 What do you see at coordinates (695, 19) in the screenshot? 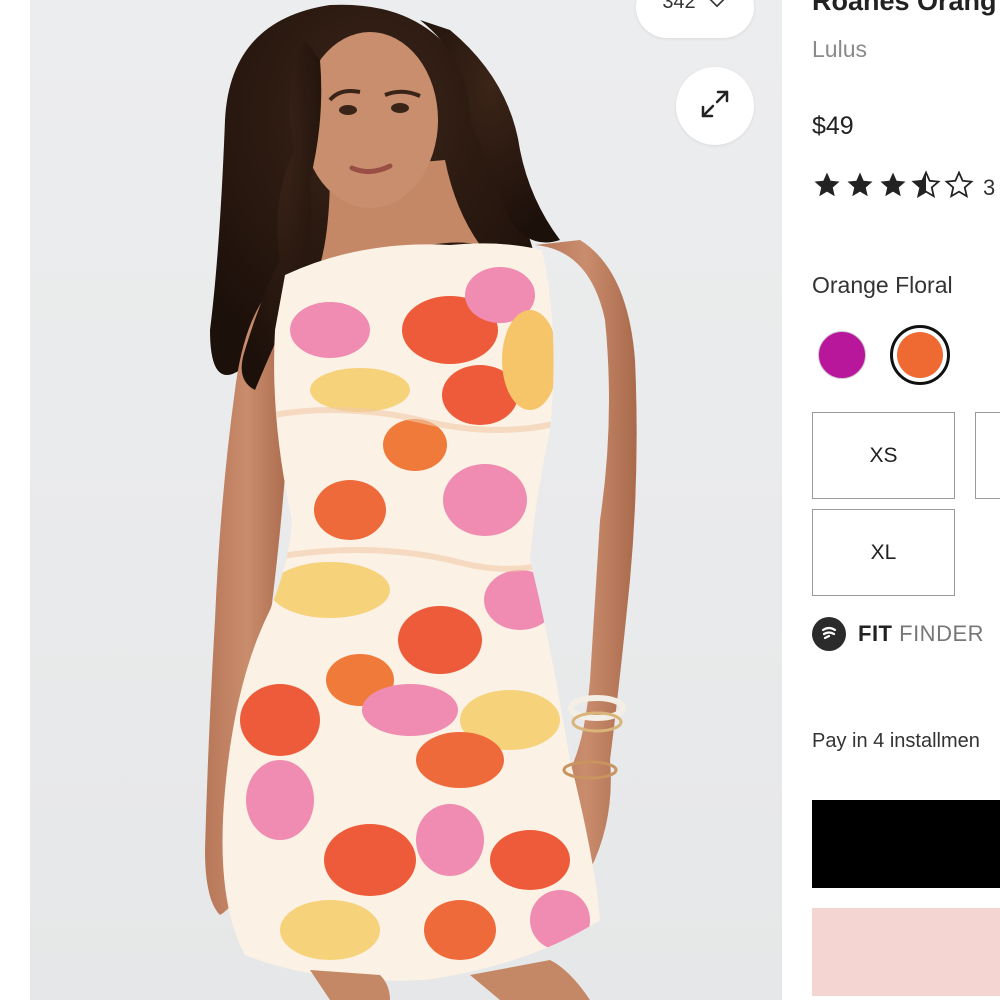
I see `favorite-count-pill: 342` at bounding box center [695, 19].